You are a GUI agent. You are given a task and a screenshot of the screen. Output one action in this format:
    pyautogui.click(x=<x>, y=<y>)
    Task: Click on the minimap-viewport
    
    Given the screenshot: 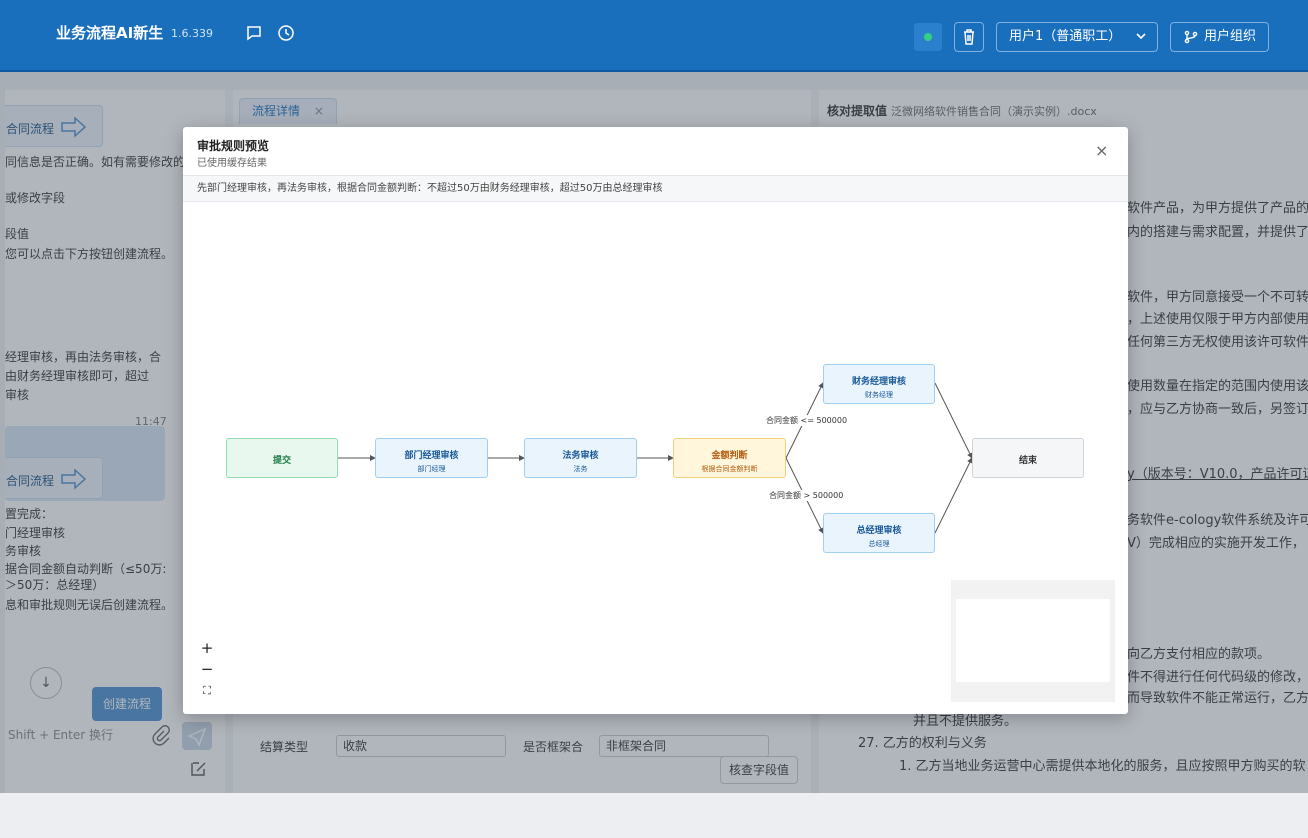 What is the action you would take?
    pyautogui.click(x=1033, y=640)
    